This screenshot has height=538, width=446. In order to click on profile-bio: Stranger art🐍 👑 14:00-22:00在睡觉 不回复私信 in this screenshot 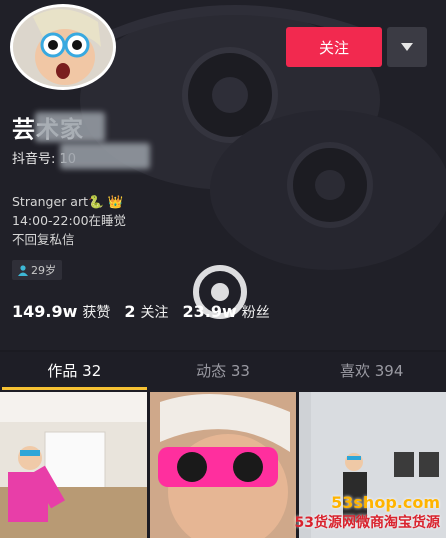, I will do `click(69, 220)`.